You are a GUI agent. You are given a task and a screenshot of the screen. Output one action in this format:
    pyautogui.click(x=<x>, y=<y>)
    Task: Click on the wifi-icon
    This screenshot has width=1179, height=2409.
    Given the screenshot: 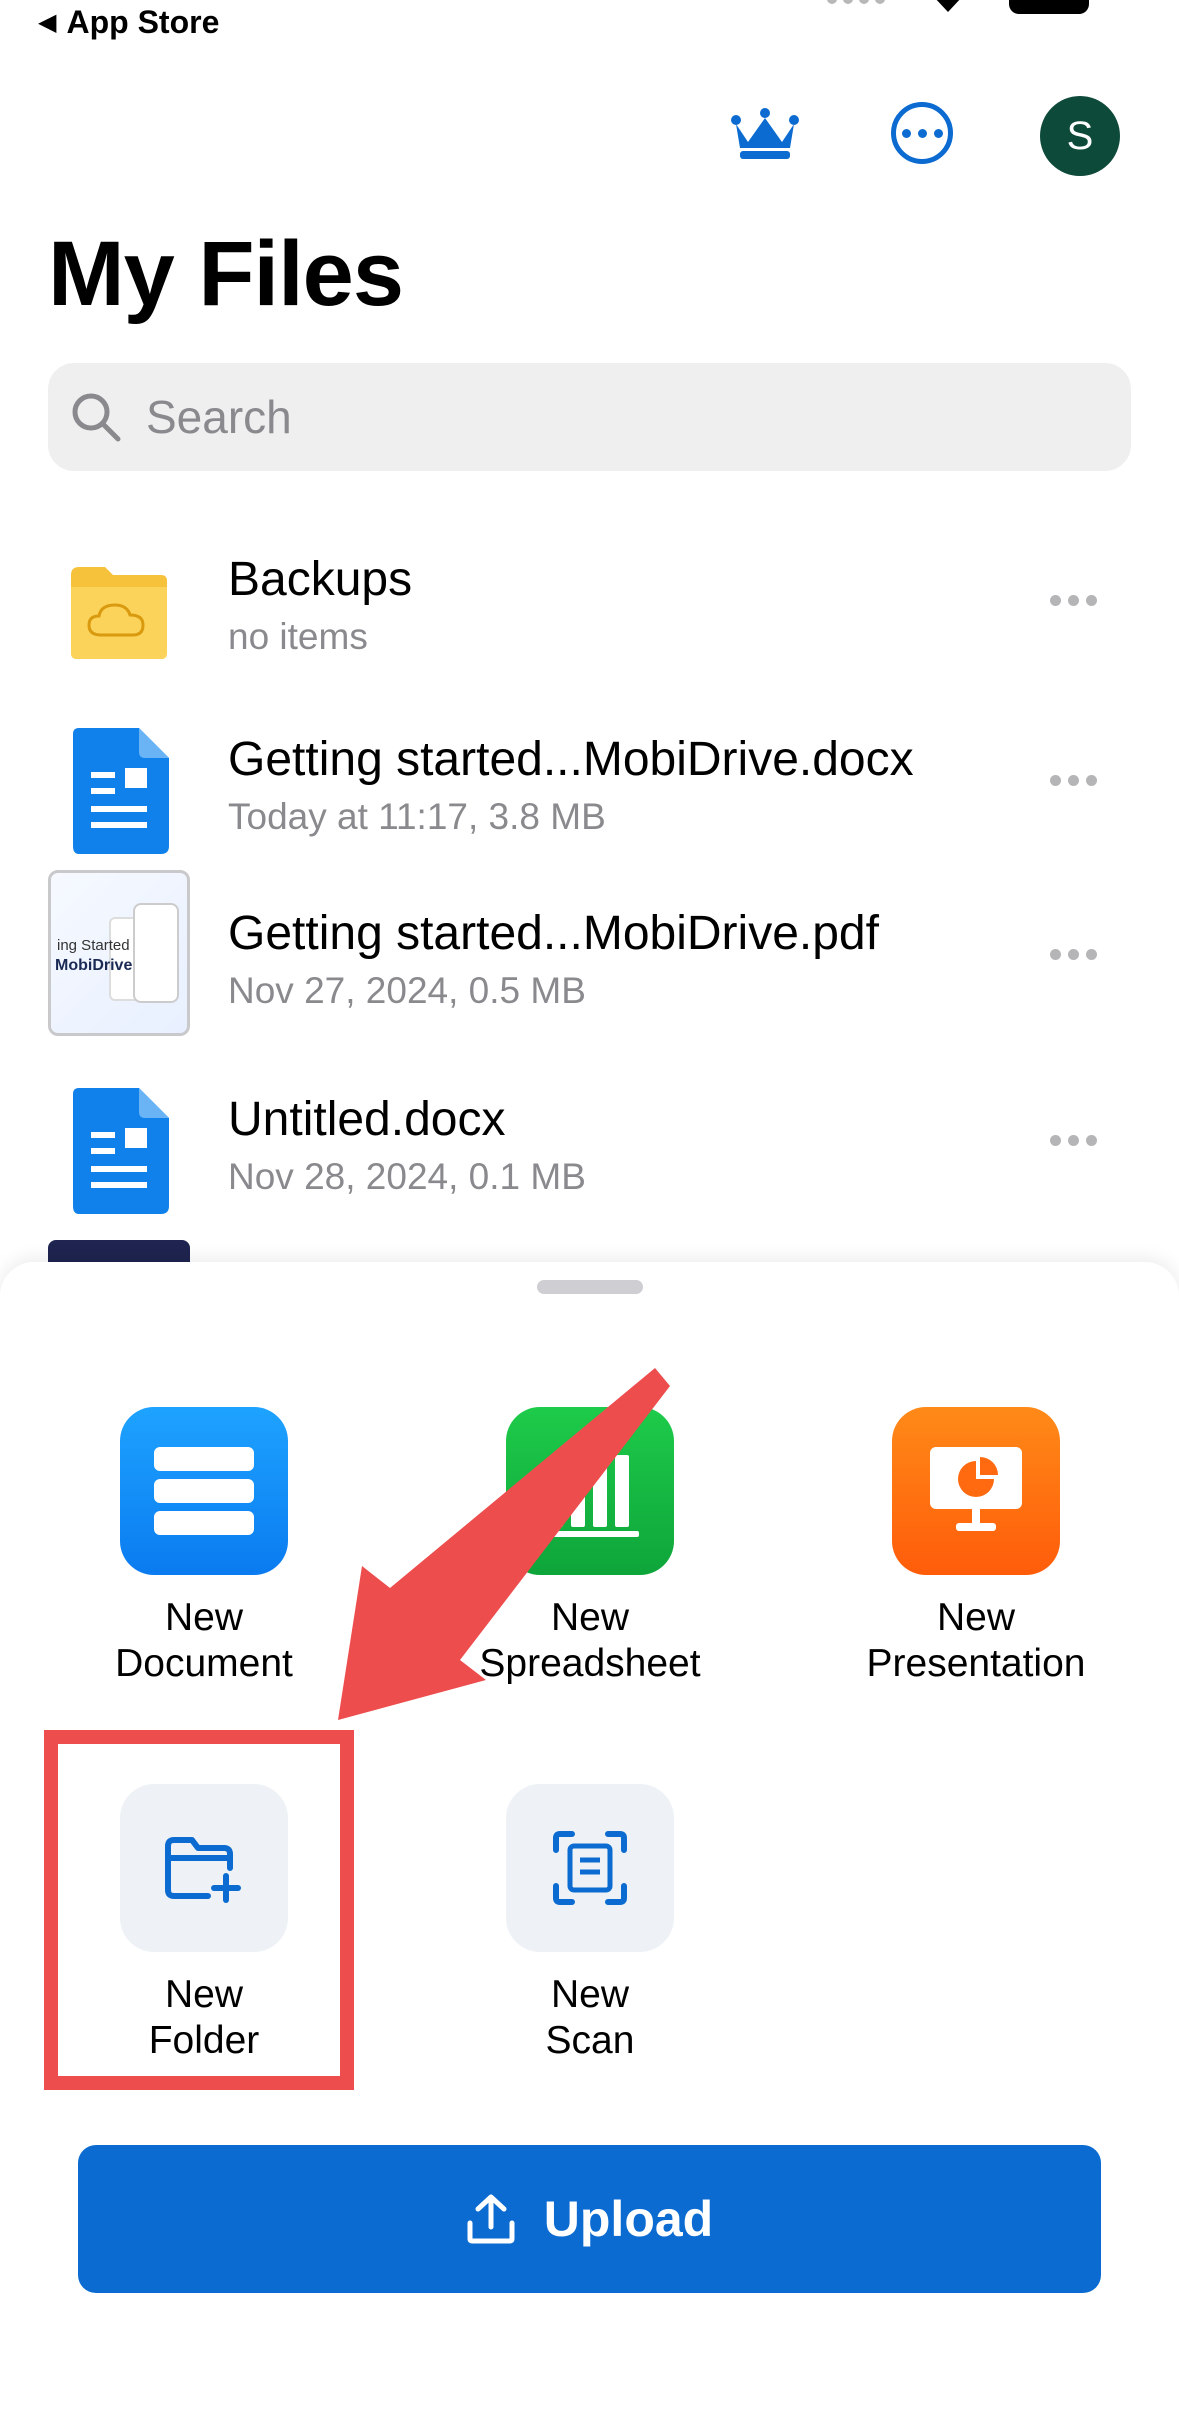 What is the action you would take?
    pyautogui.click(x=948, y=6)
    